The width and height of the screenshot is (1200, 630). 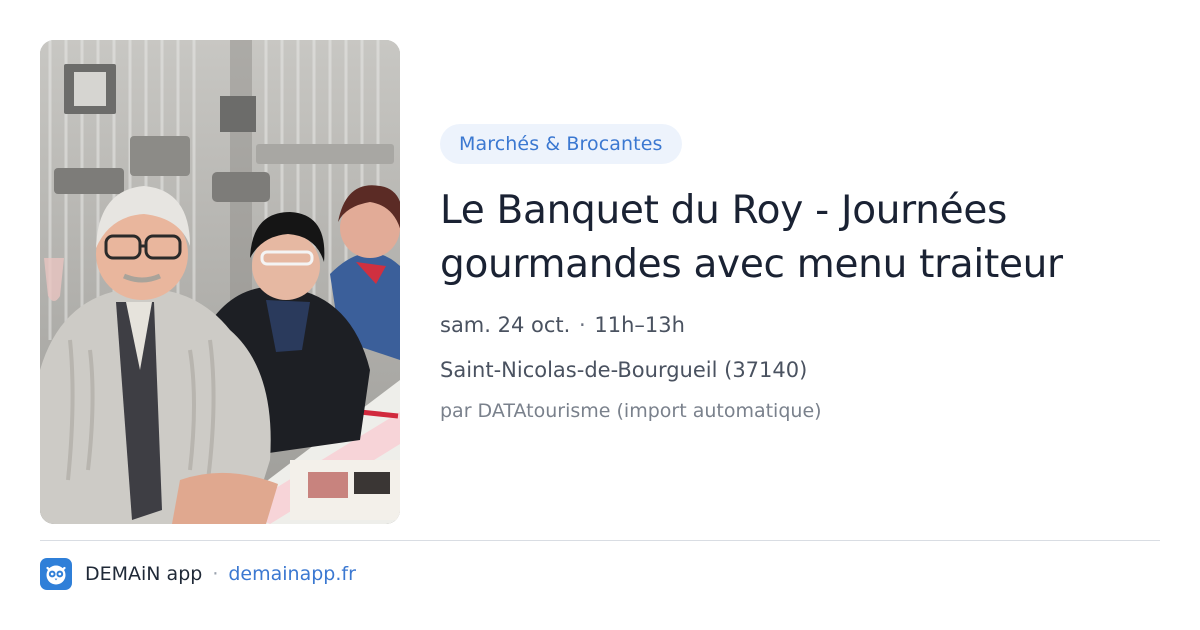 What do you see at coordinates (800, 325) in the screenshot?
I see `event-datetime: sam. 24 oct. · 11h–13h` at bounding box center [800, 325].